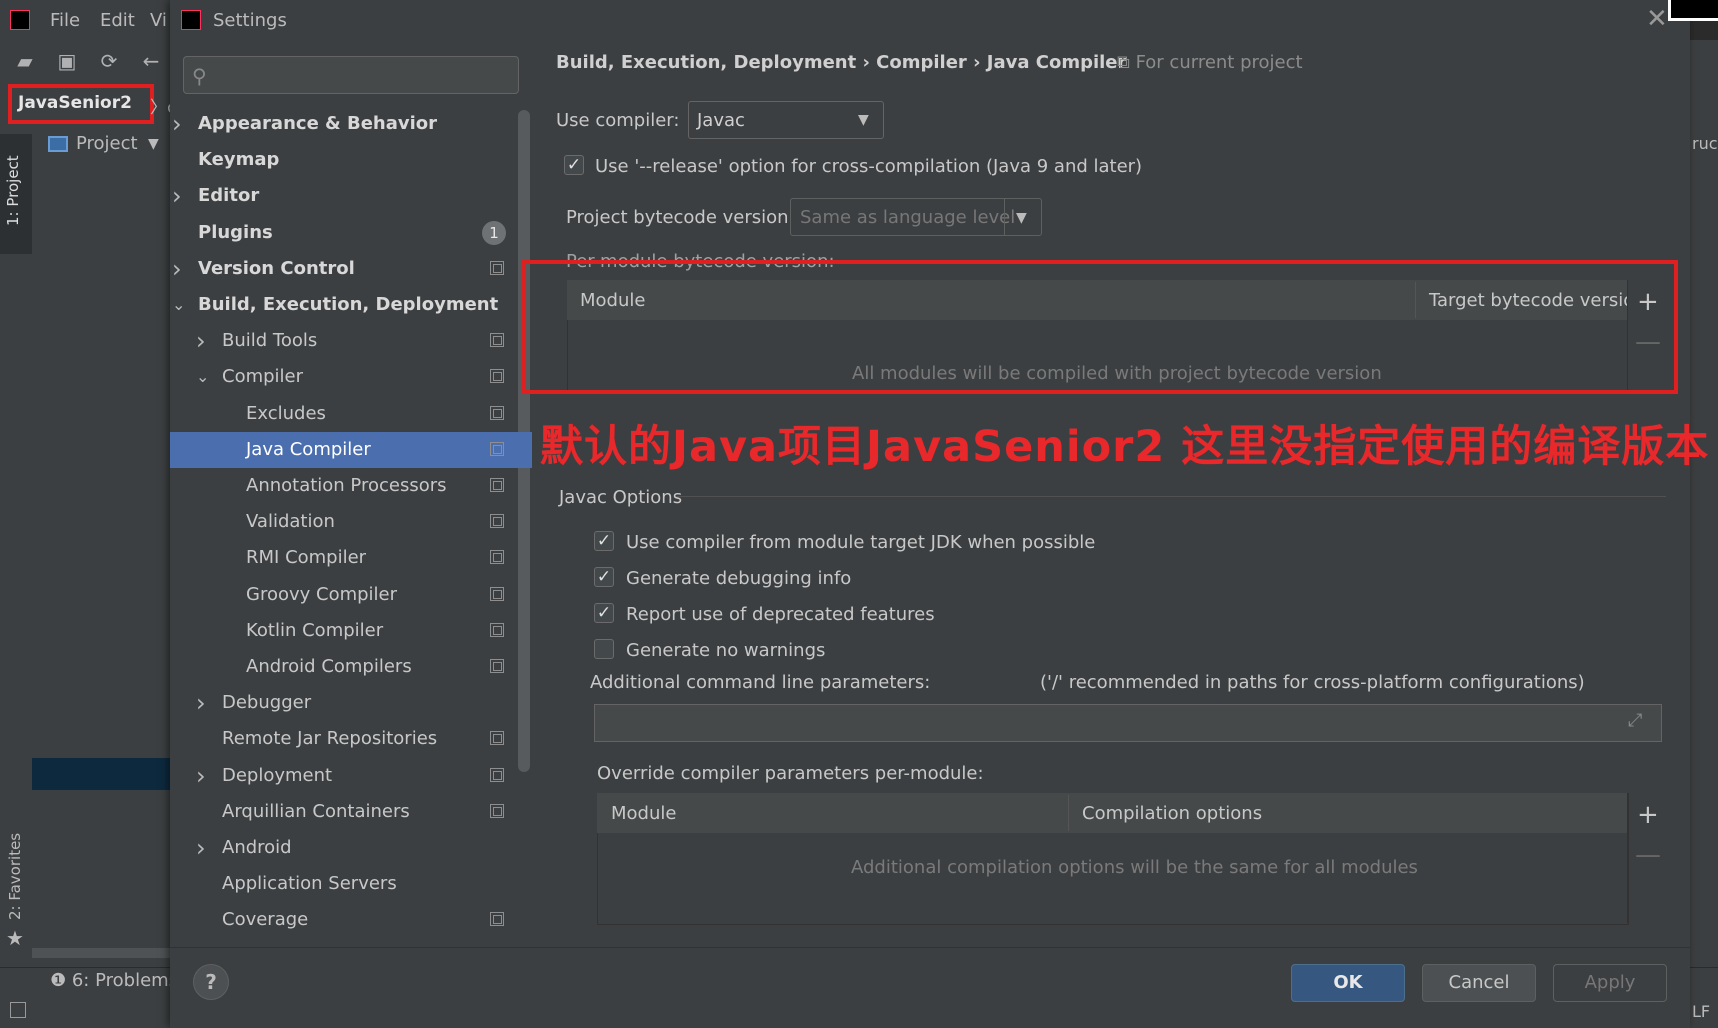 Image resolution: width=1718 pixels, height=1028 pixels. Describe the element at coordinates (1479, 983) in the screenshot. I see `cancel-button: Cancel` at that location.